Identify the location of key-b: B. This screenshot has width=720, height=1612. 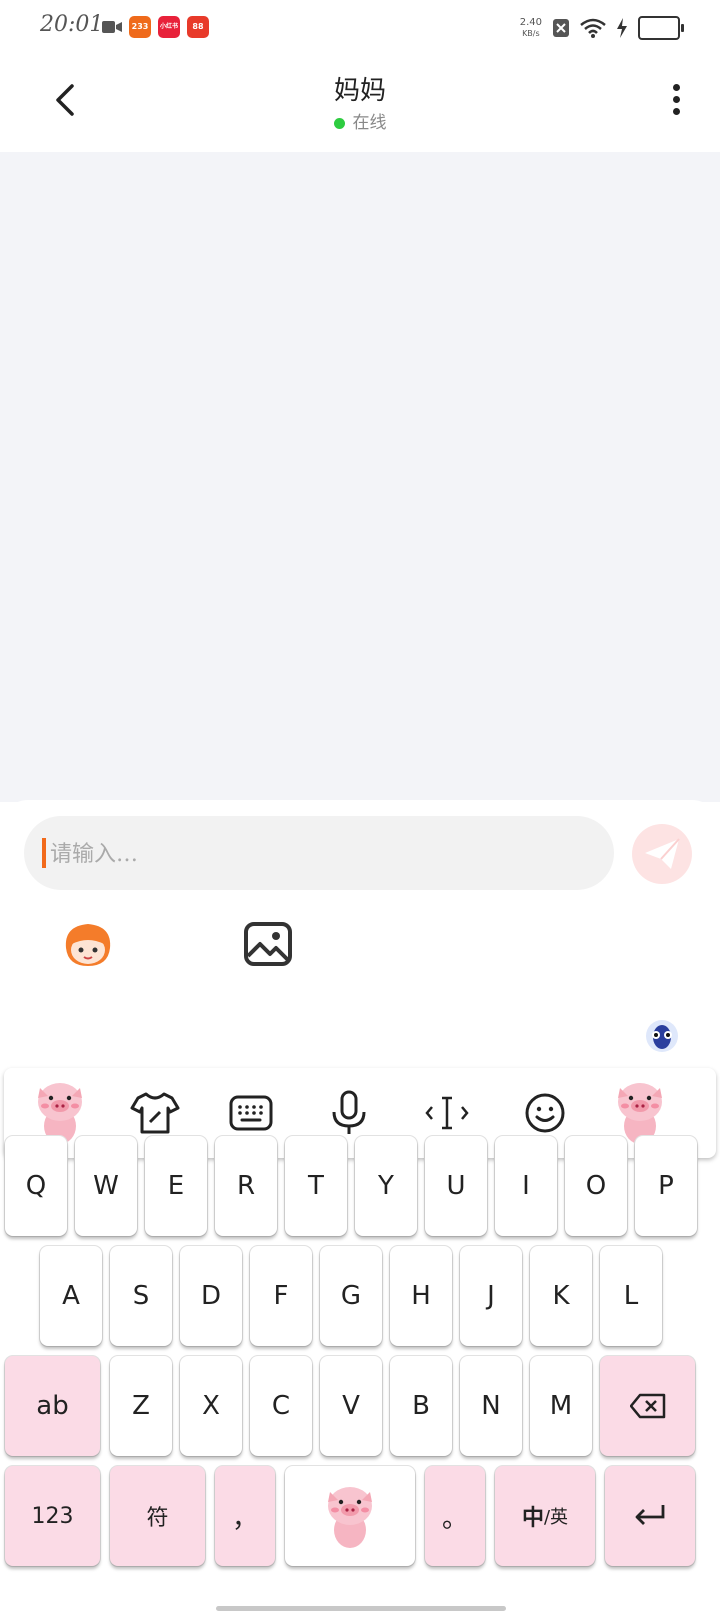
(421, 1406).